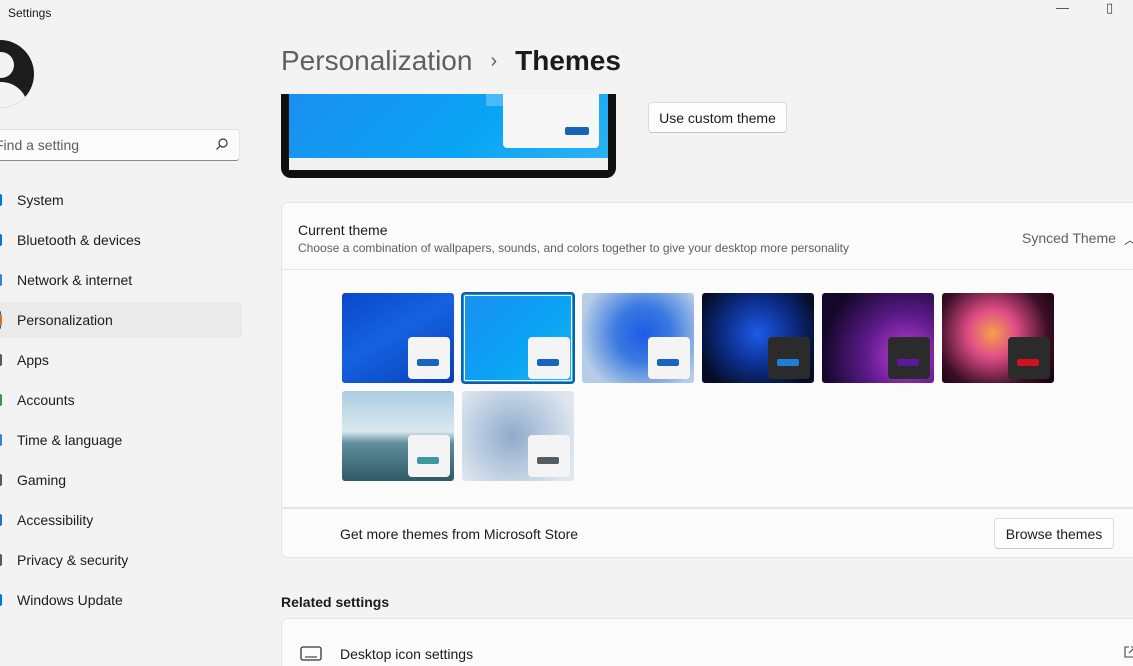 The height and width of the screenshot is (666, 1133). Describe the element at coordinates (97, 145) in the screenshot. I see `search-input` at that location.